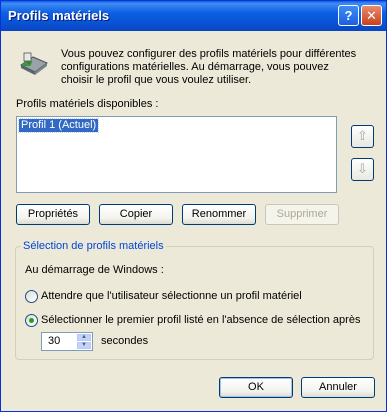 Image resolution: width=387 pixels, height=412 pixels. I want to click on properties-button: Propriétés, so click(53, 214).